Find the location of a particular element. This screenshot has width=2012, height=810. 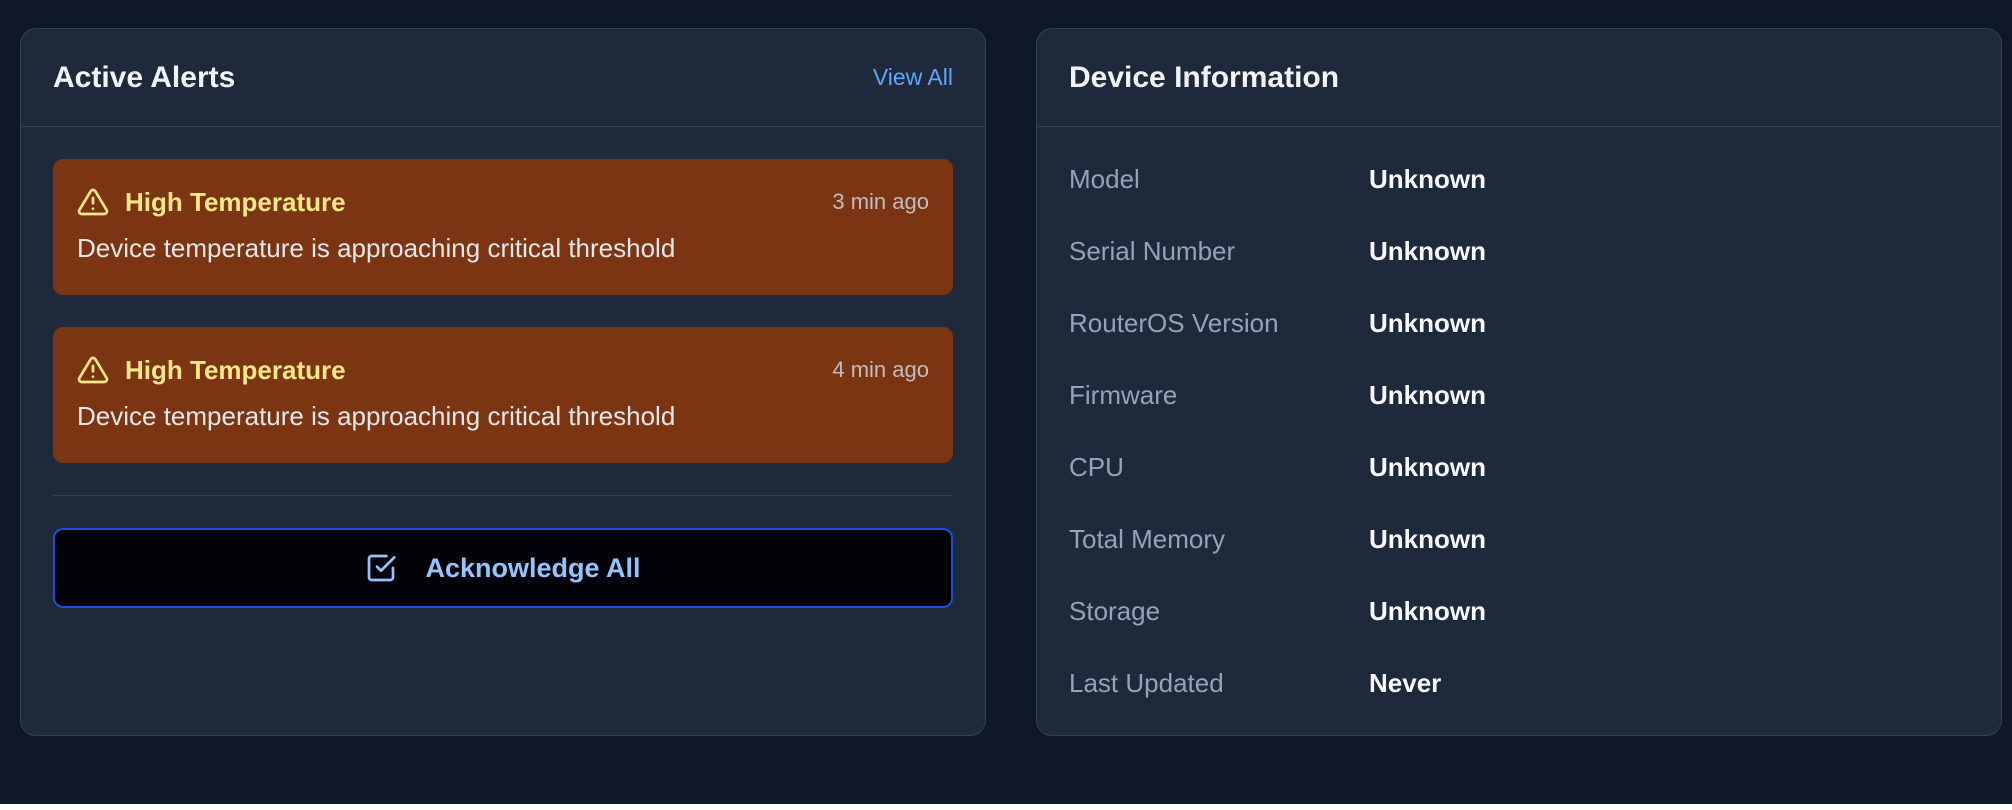

info-label: Last Updated is located at coordinates (1146, 682).